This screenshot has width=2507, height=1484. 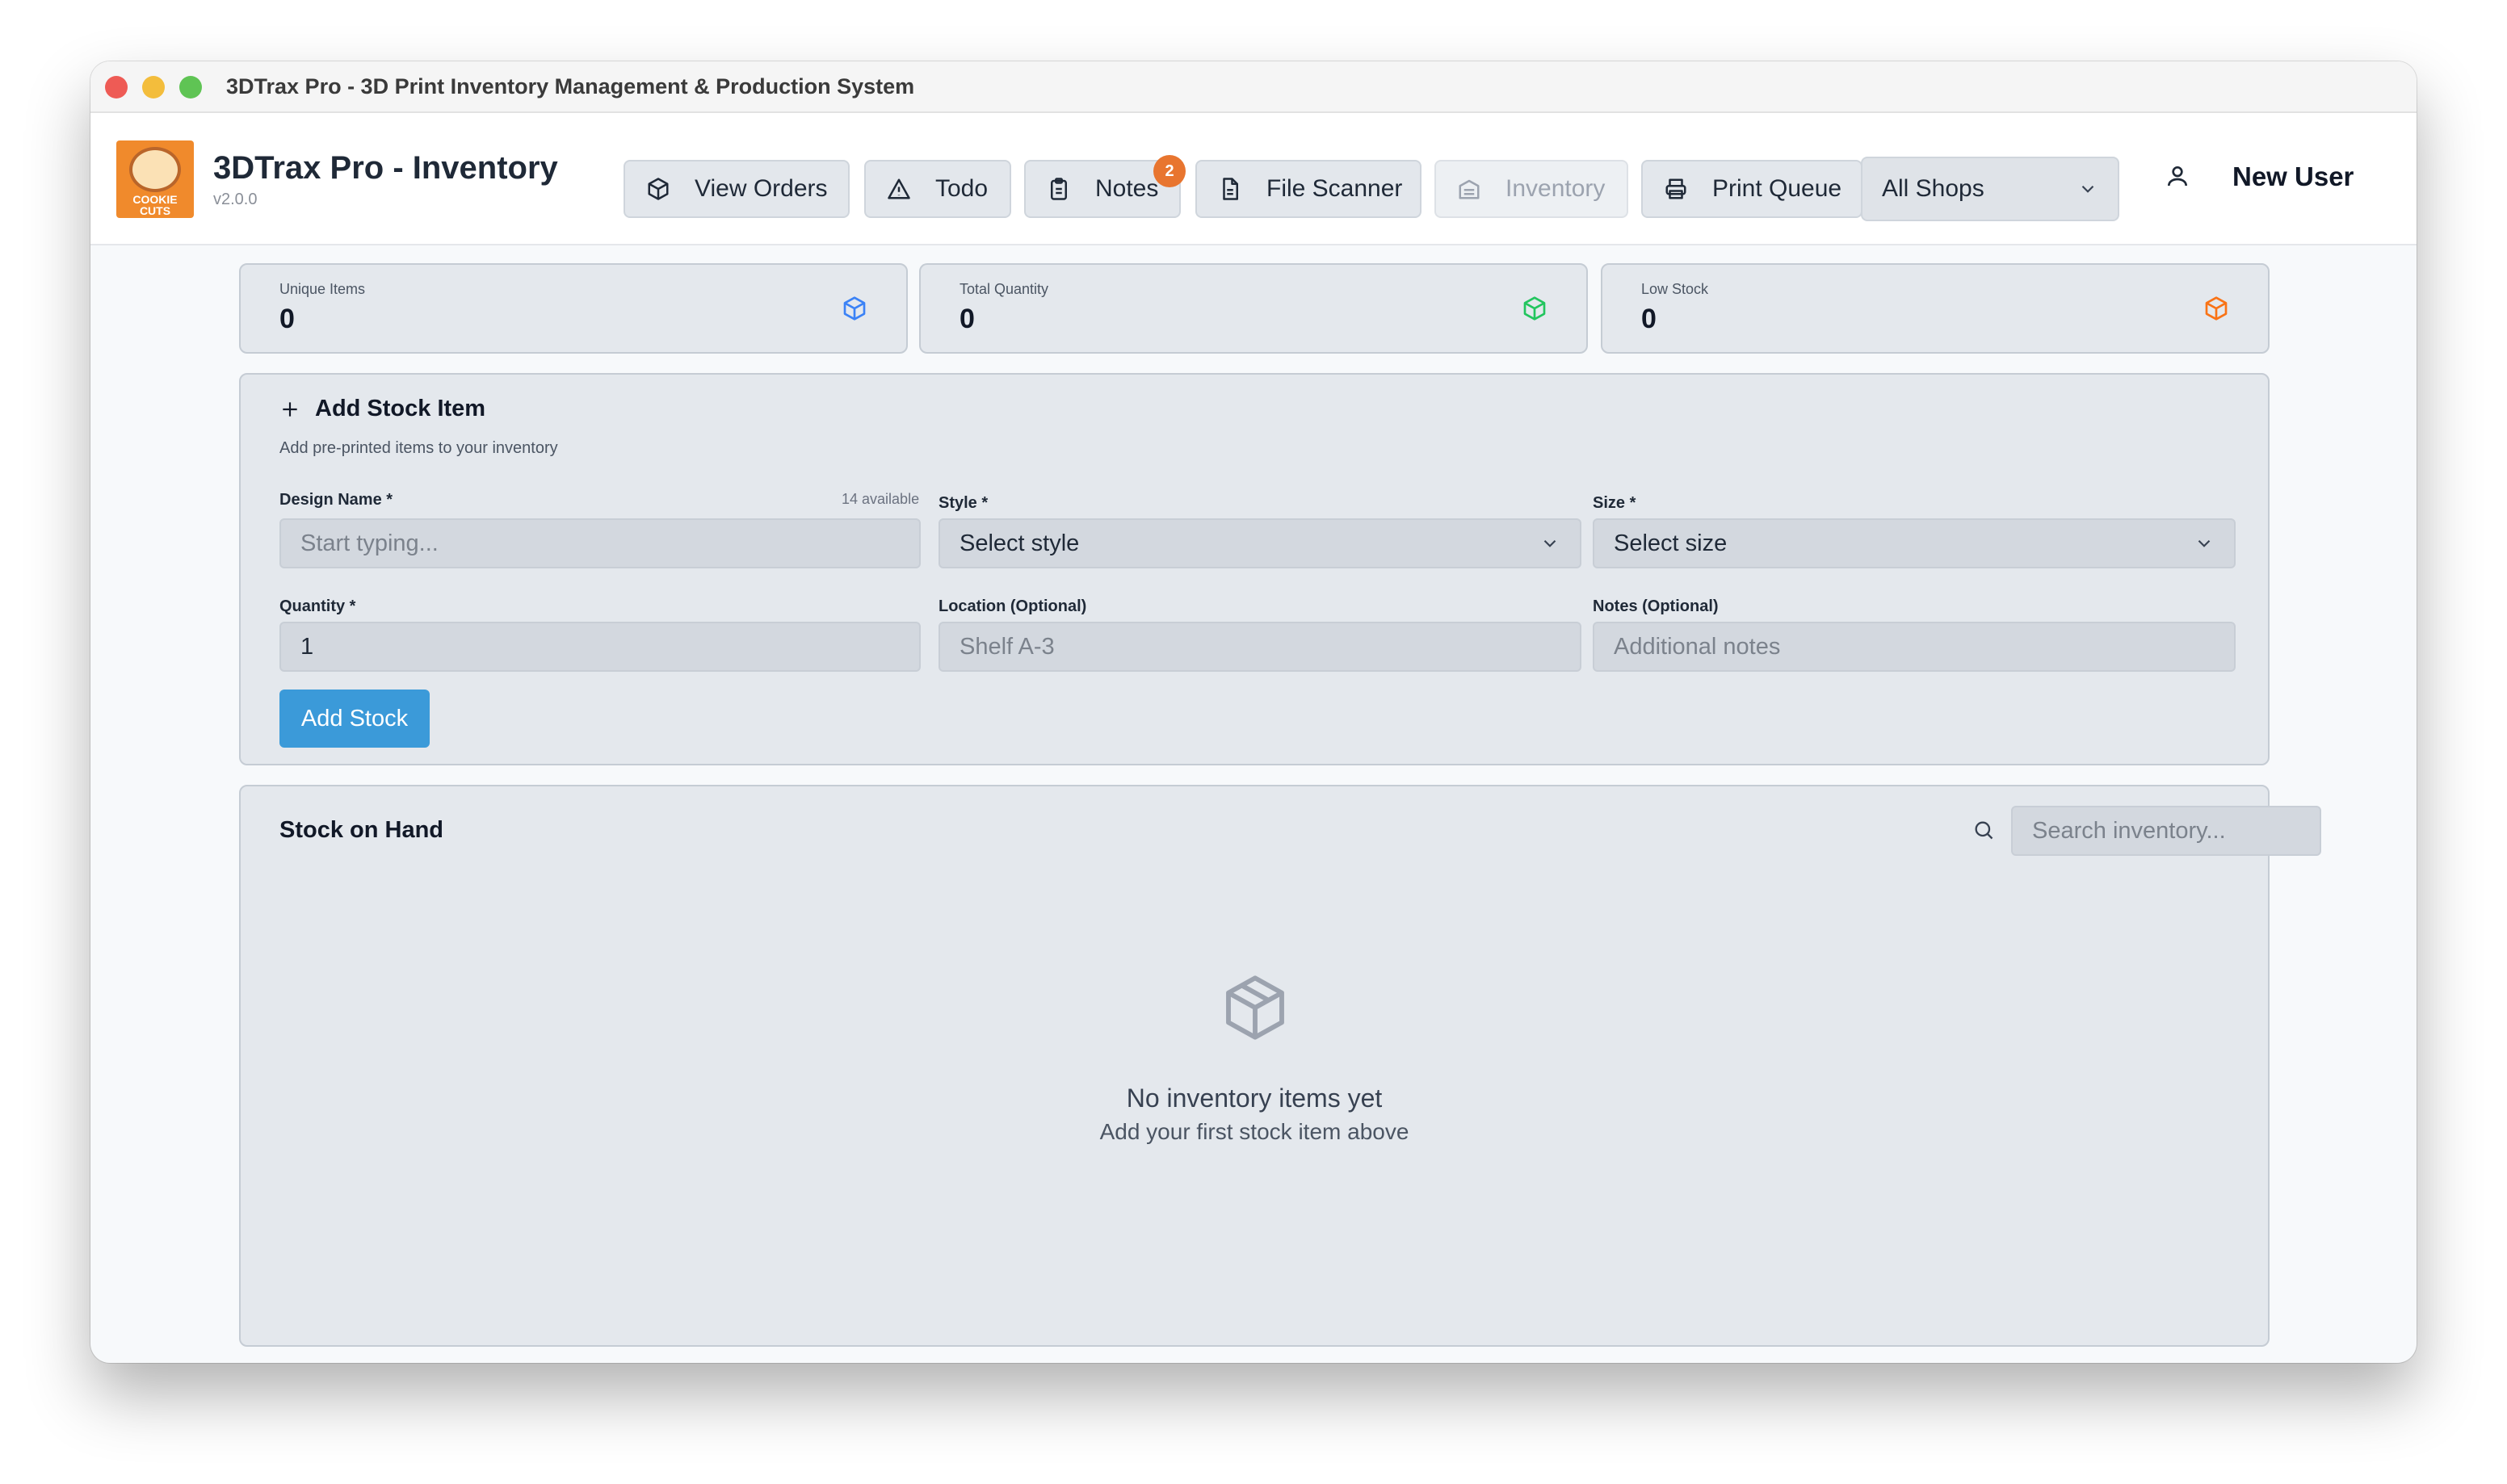 What do you see at coordinates (1935, 308) in the screenshot?
I see `stat-card-low-stock: Low Stock 0` at bounding box center [1935, 308].